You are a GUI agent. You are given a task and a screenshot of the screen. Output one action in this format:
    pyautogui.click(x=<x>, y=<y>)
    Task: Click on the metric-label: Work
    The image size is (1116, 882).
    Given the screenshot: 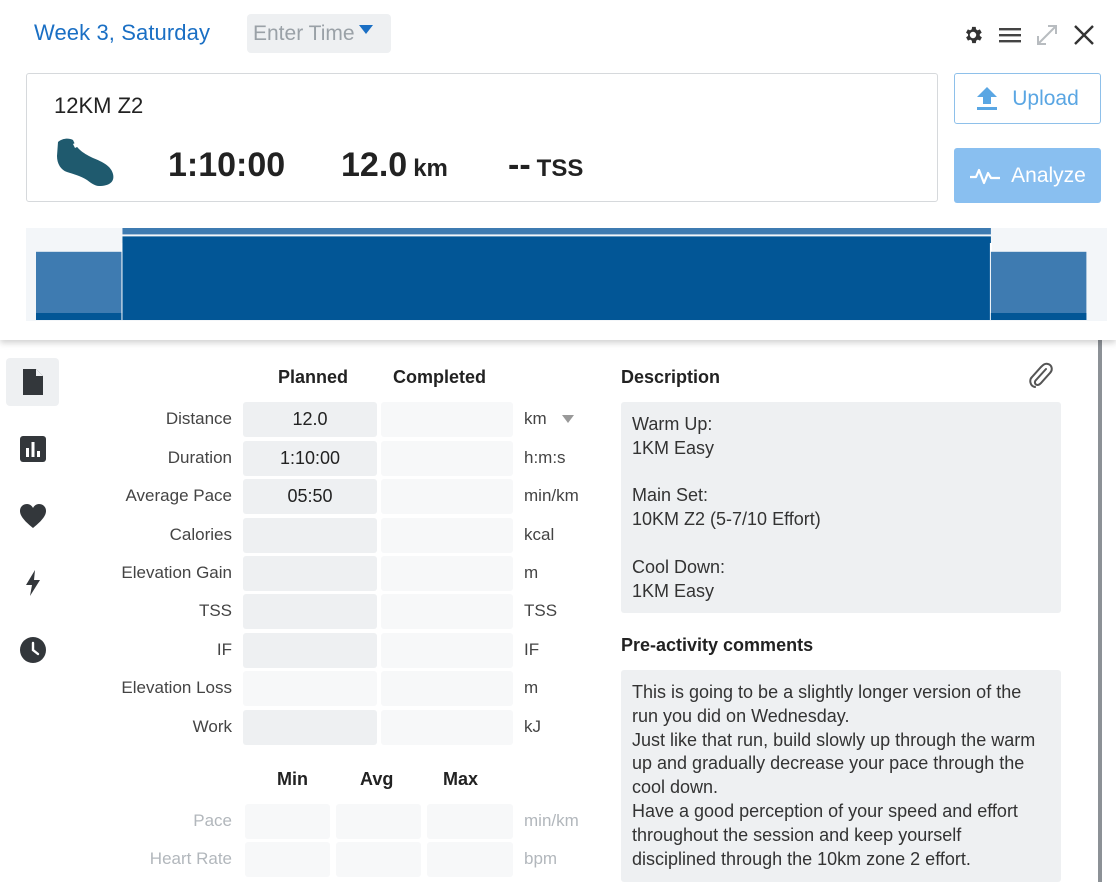 What is the action you would take?
    pyautogui.click(x=212, y=726)
    